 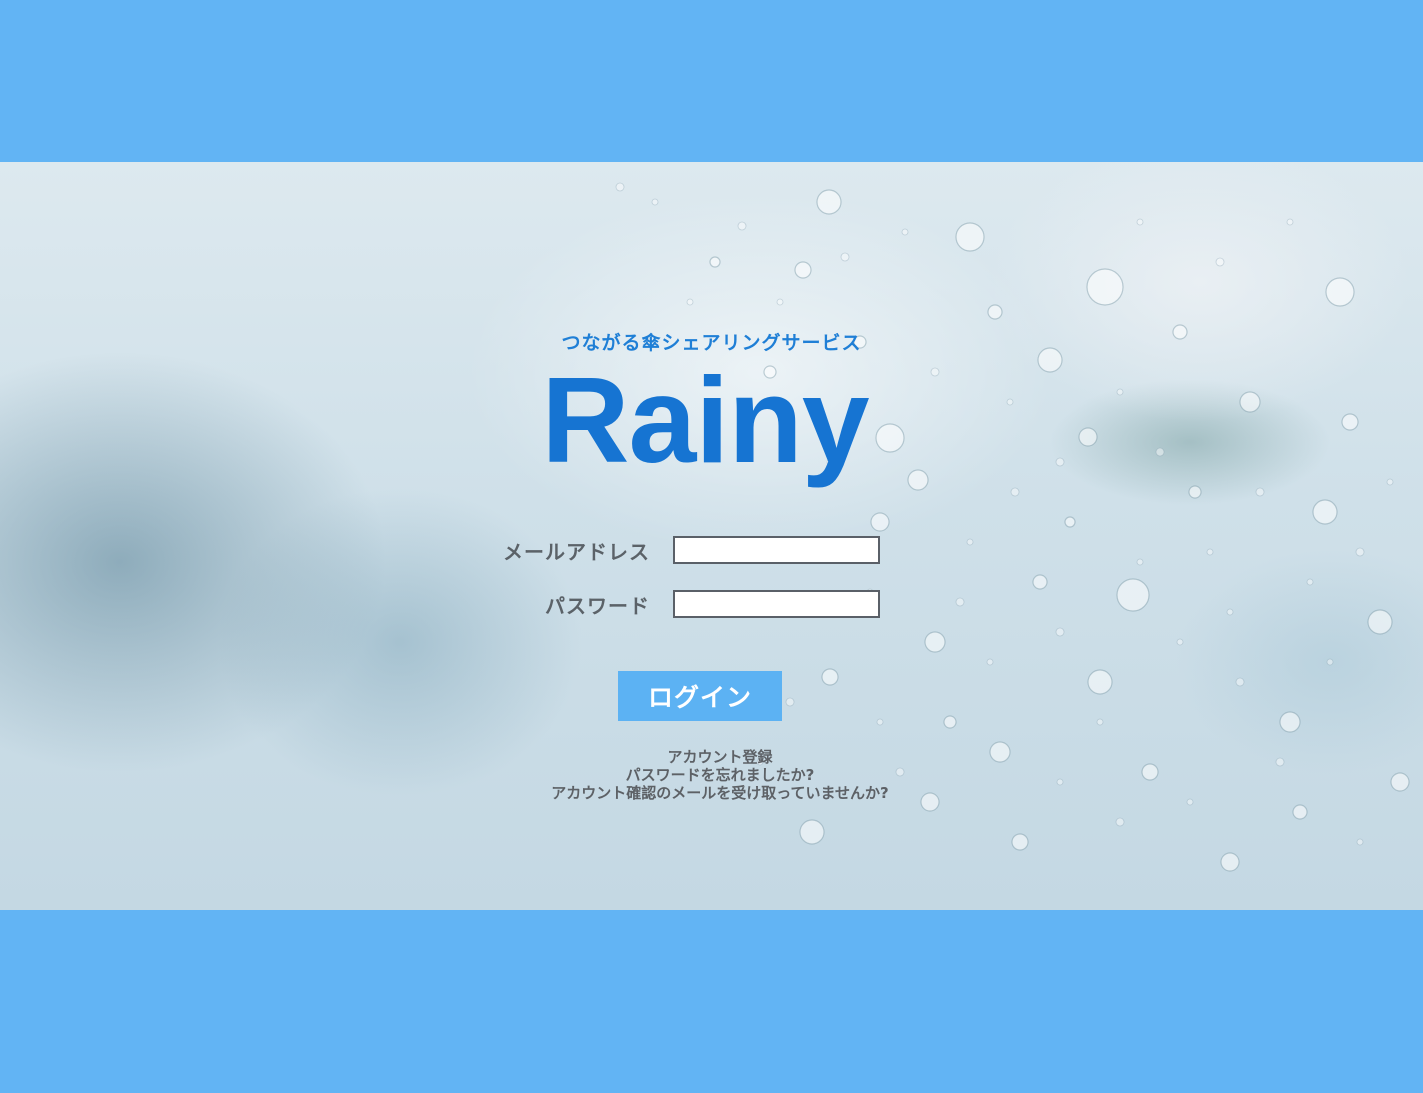 I want to click on password-label: パスワード, so click(x=597, y=606).